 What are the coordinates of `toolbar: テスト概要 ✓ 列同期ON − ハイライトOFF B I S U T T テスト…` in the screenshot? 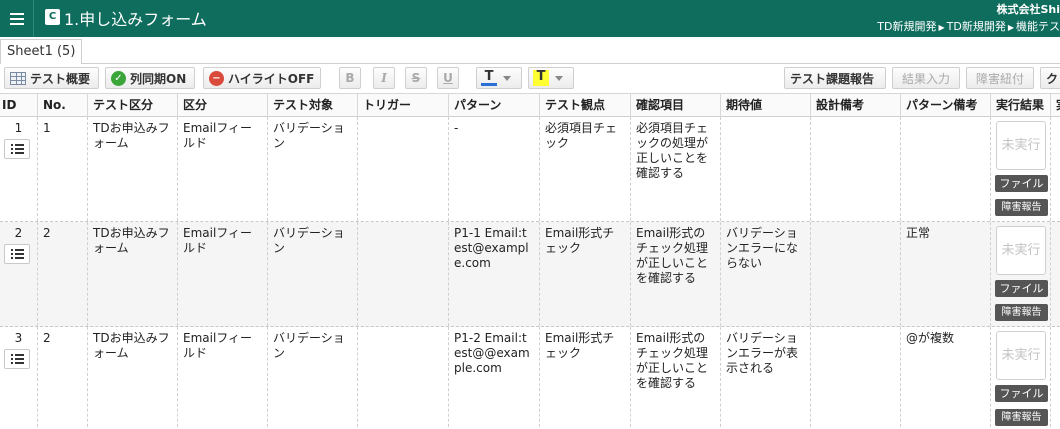 It's located at (530, 79).